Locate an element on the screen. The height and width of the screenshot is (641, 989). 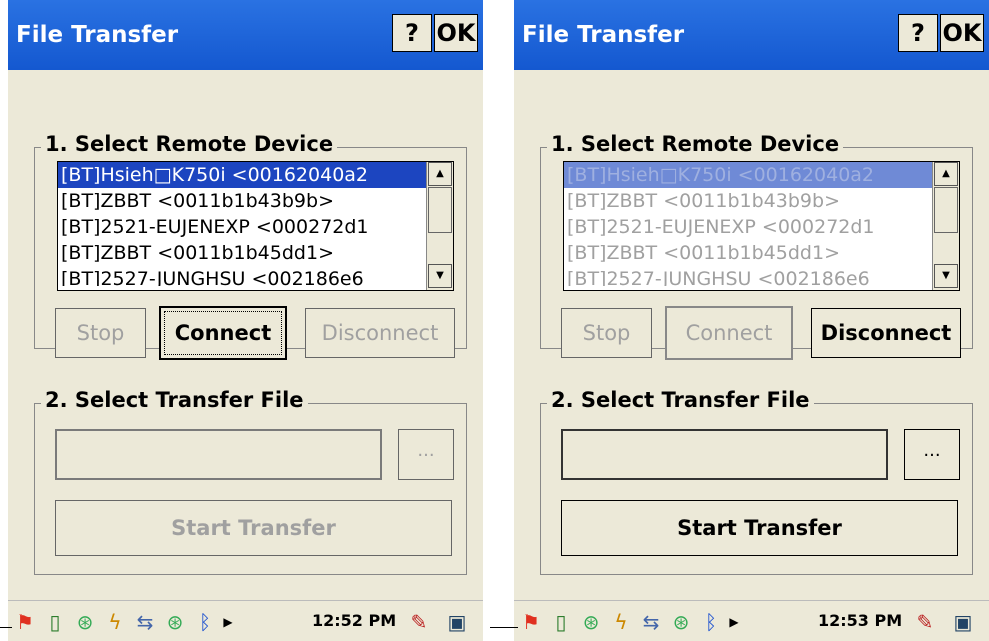
clock: 12:53 PM is located at coordinates (860, 620).